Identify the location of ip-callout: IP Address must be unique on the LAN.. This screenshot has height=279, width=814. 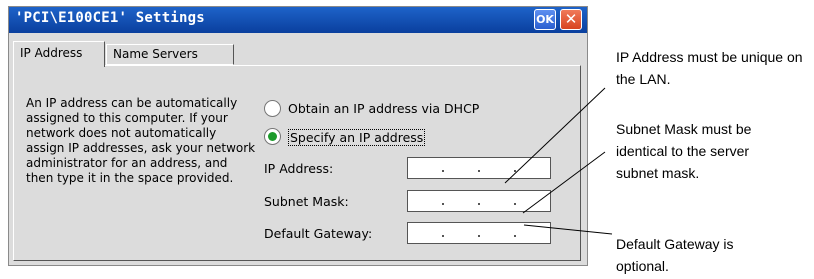
(709, 68).